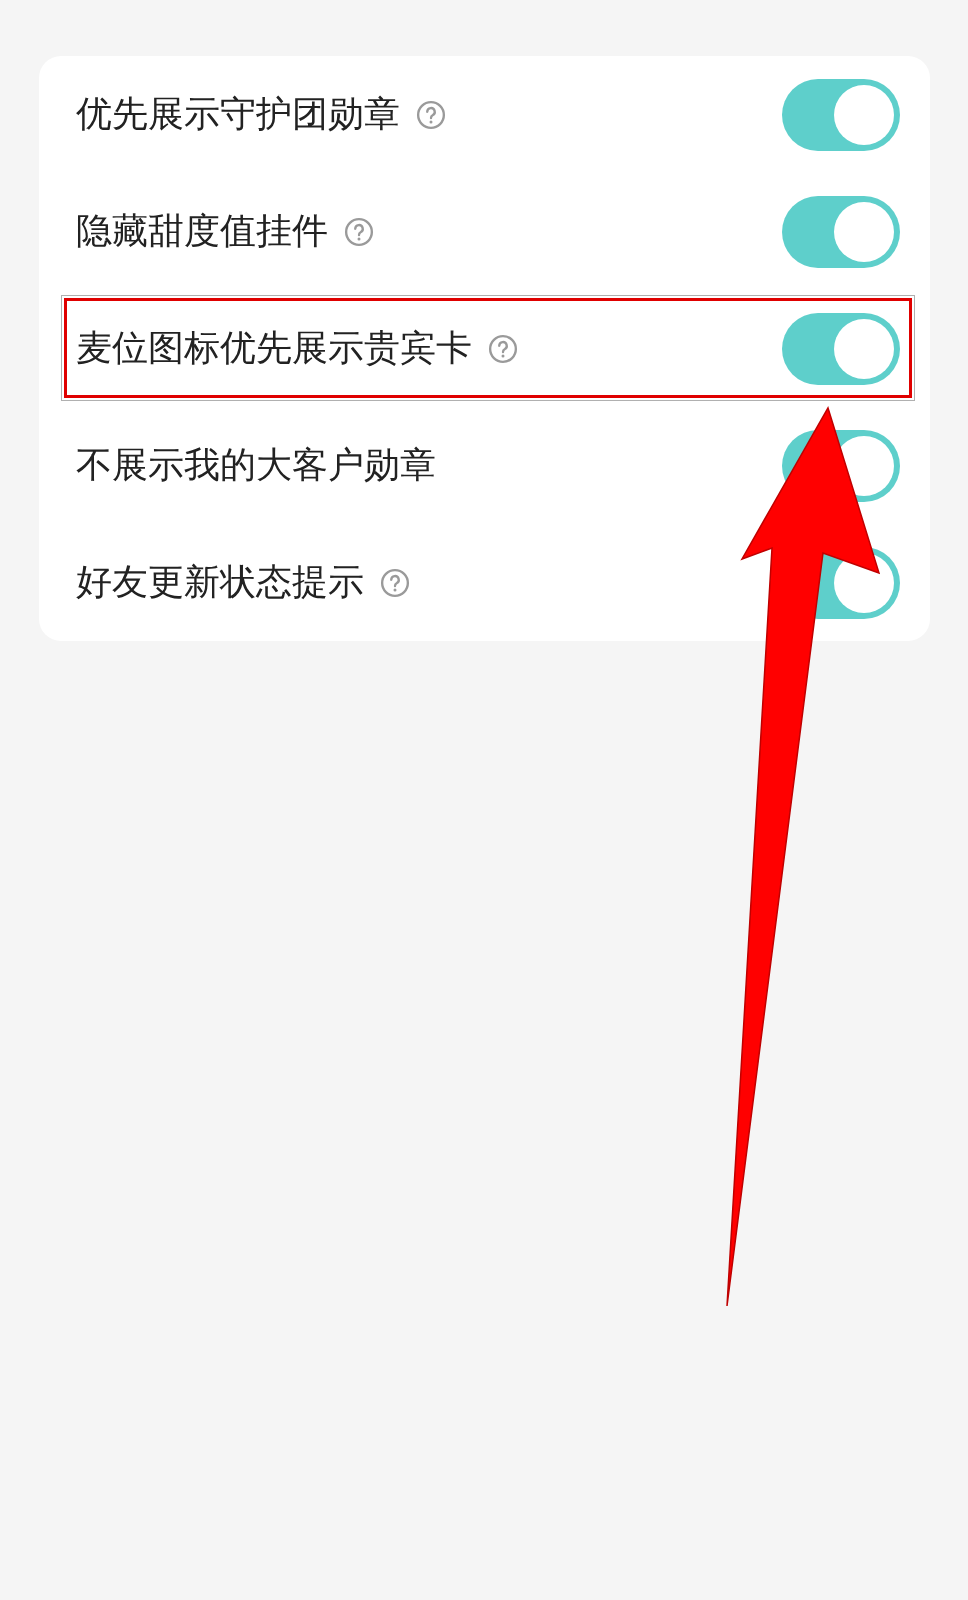  Describe the element at coordinates (238, 114) in the screenshot. I see `setting-label: 优先展示守护团勋章` at that location.